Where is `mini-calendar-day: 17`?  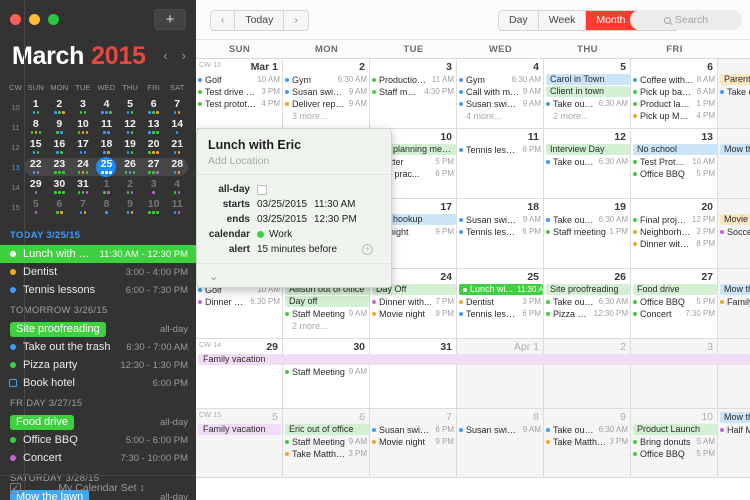
mini-calendar-day: 17 is located at coordinates (83, 147).